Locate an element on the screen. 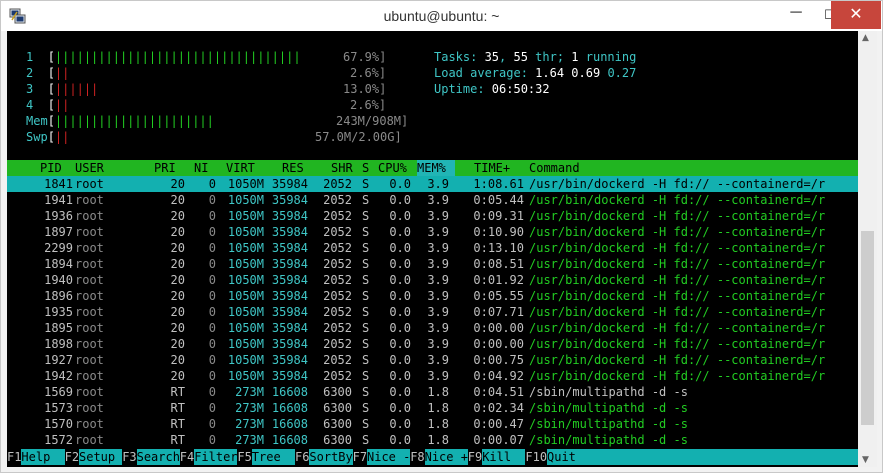 The width and height of the screenshot is (883, 473). cpu-label: 3 is located at coordinates (30, 89).